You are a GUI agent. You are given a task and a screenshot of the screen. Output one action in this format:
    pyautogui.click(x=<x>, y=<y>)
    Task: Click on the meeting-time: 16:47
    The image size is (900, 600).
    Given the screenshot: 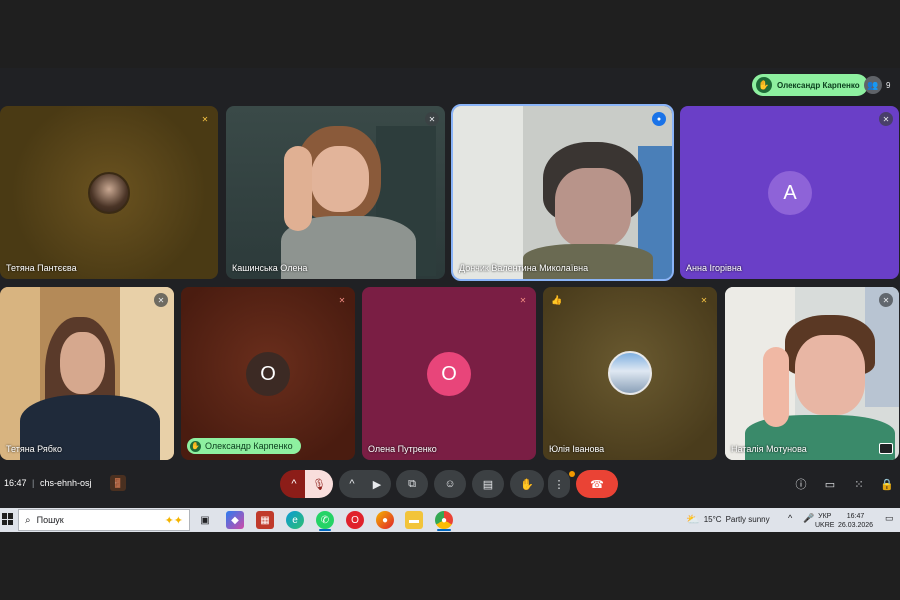 What is the action you would take?
    pyautogui.click(x=15, y=483)
    